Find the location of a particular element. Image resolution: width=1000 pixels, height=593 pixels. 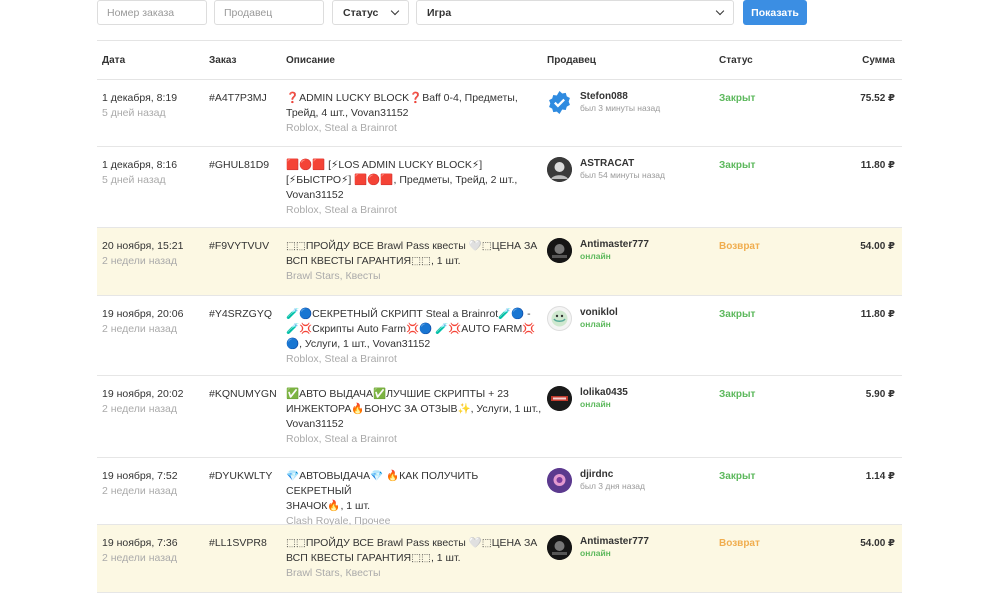

order-date: 19 ноября, 7:52 2 недели назад is located at coordinates (140, 484).